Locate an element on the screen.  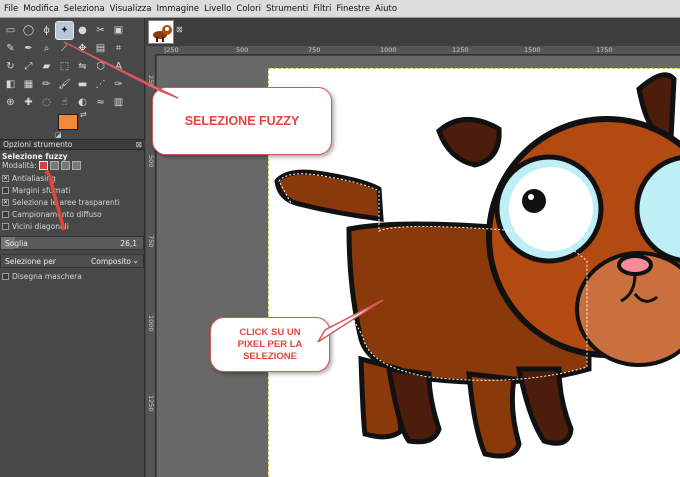
select-by-color-tool-glyph: ● is located at coordinates (82, 30).